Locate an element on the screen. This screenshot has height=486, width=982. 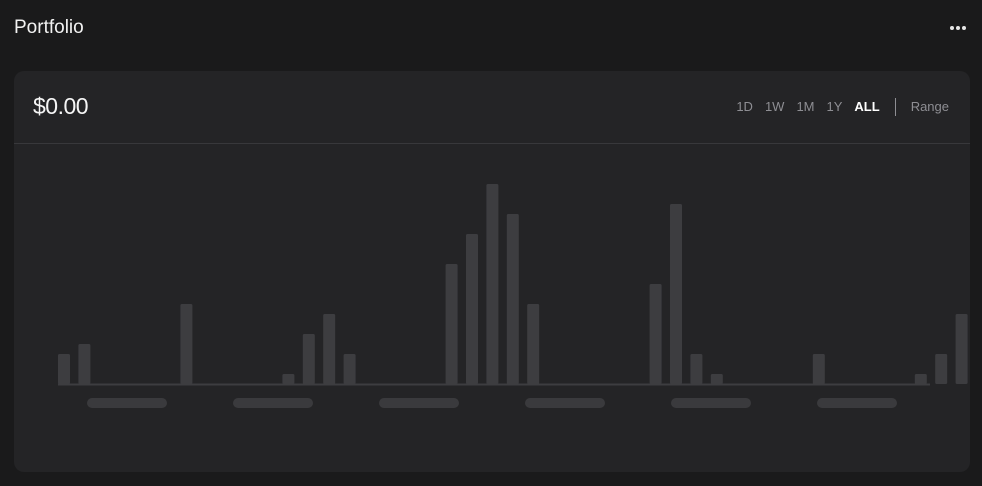
range-tab-all: ALL is located at coordinates (866, 107).